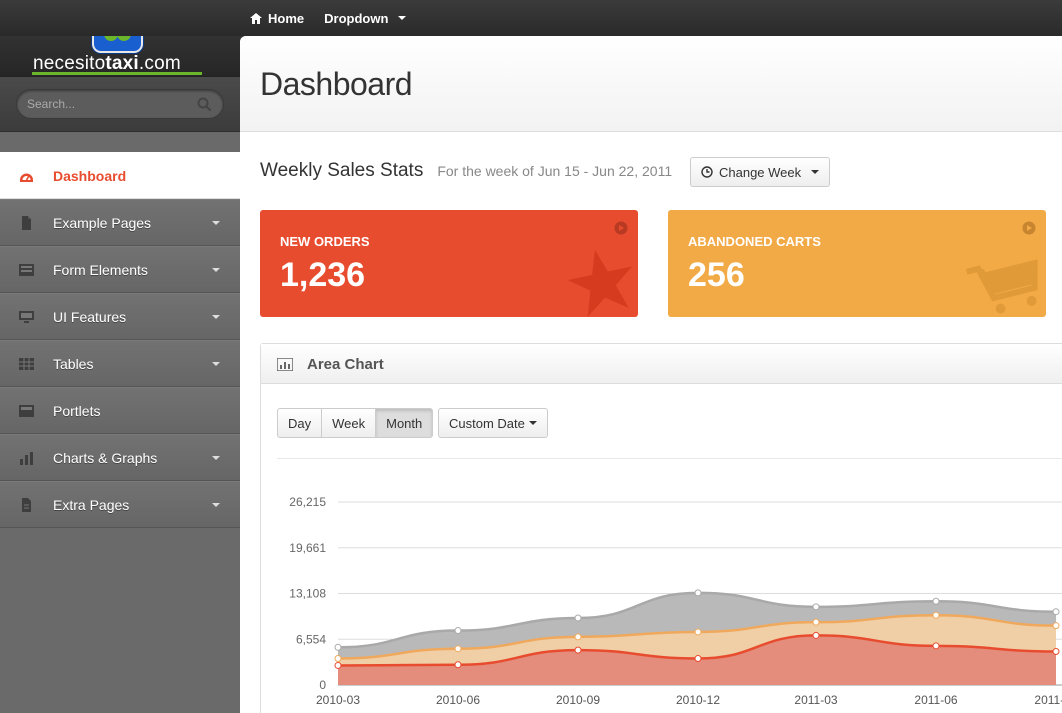 The image size is (1062, 713). I want to click on y-tick-label: 0, so click(322, 685).